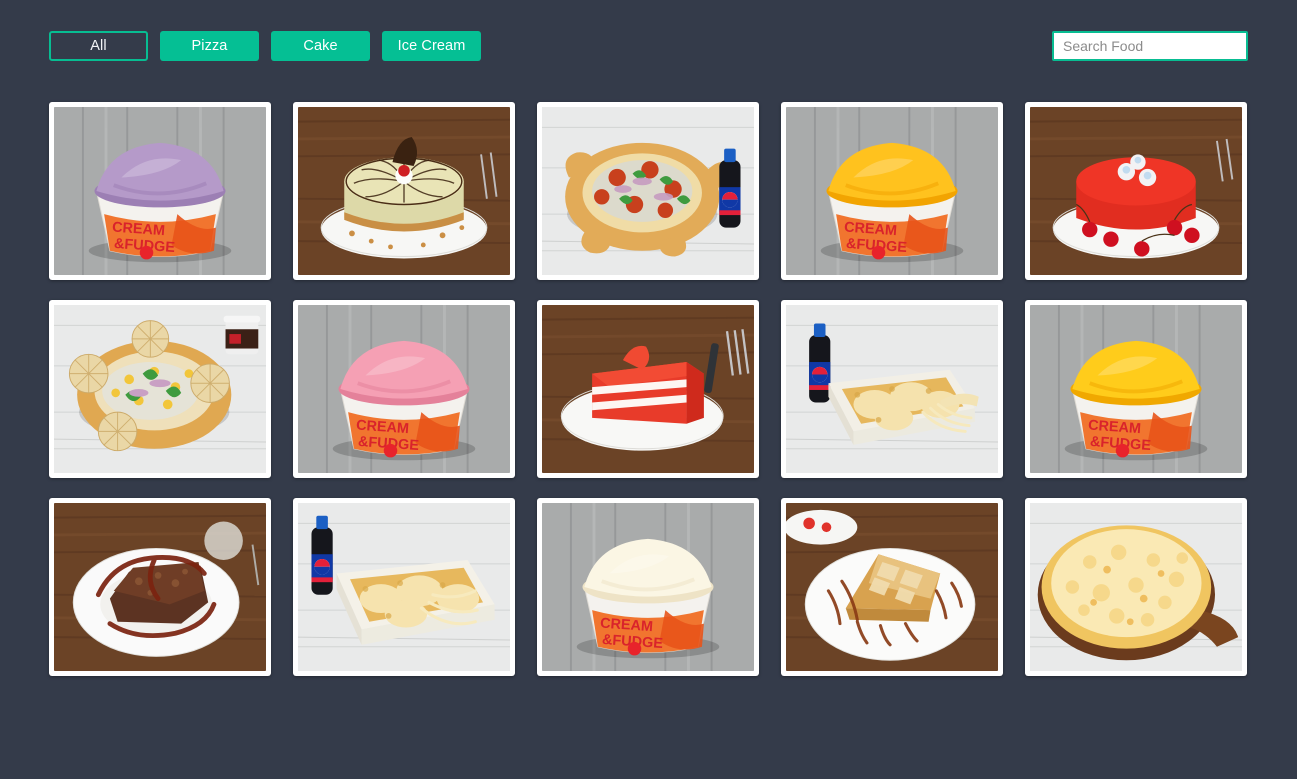 Image resolution: width=1297 pixels, height=779 pixels. I want to click on mango-ice-cream-cup: CREAM &FUDGE, so click(892, 191).